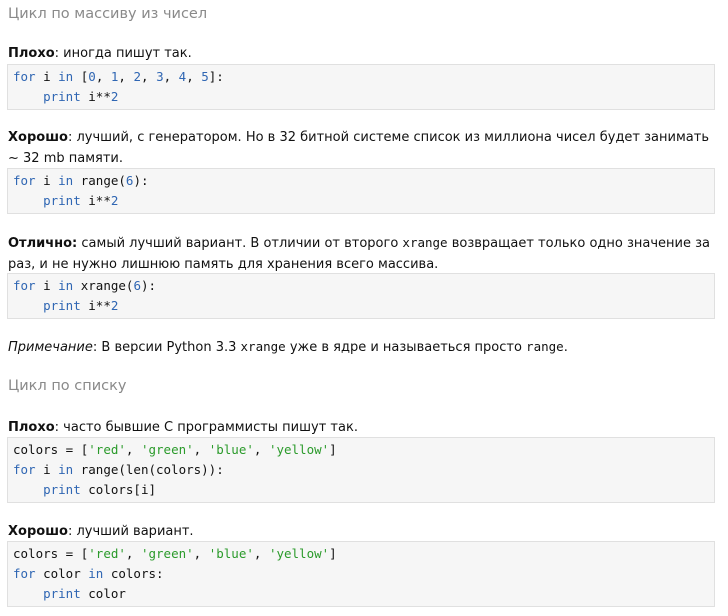  What do you see at coordinates (361, 191) in the screenshot?
I see `code-block-2: for i in range(6): print i**2` at bounding box center [361, 191].